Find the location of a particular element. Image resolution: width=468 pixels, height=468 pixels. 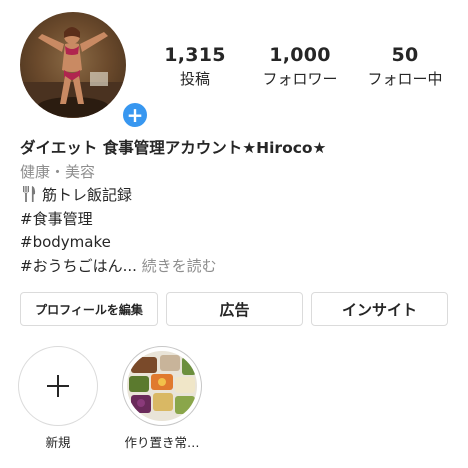

profile-category: 健康・美容 is located at coordinates (235, 173).